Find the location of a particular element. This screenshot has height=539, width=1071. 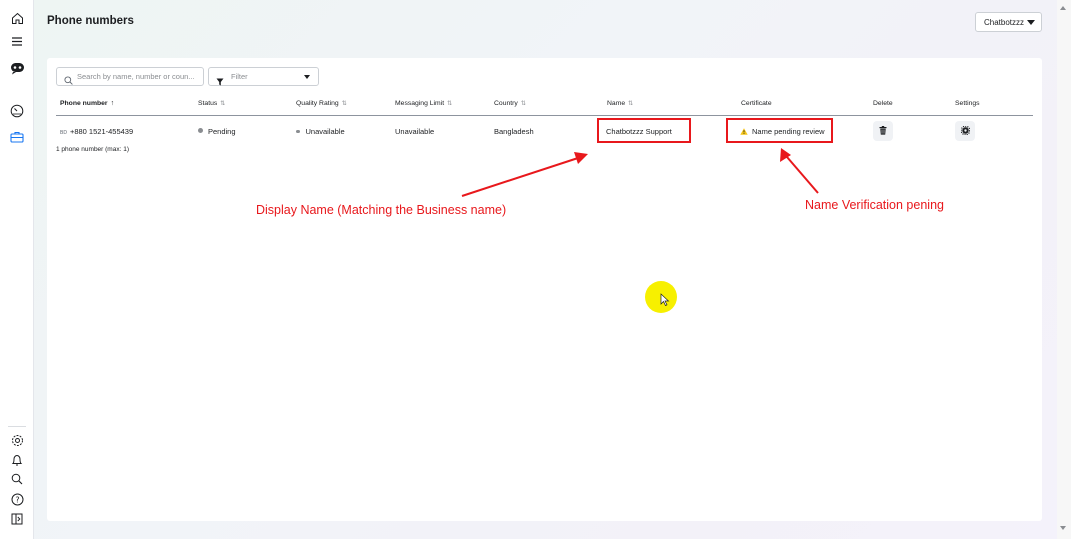

name-verification-annotation: Name Verification pening is located at coordinates (874, 205).